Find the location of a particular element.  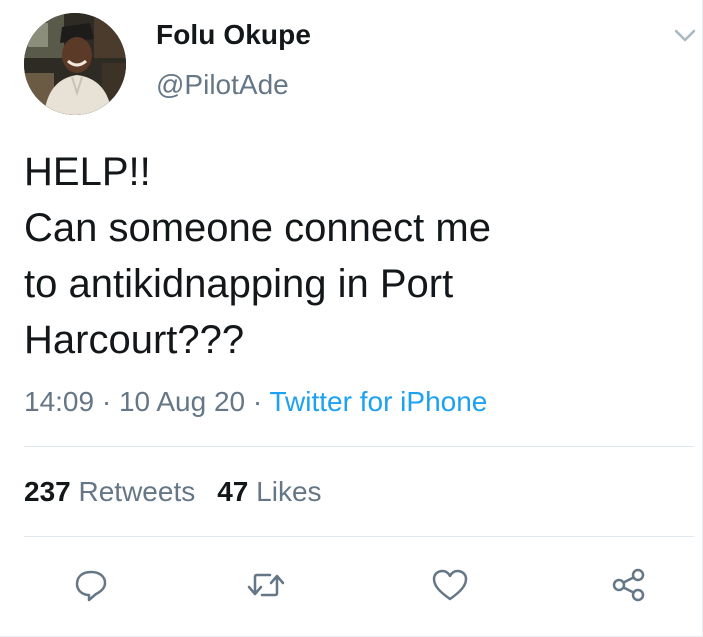

avatar is located at coordinates (75, 64).